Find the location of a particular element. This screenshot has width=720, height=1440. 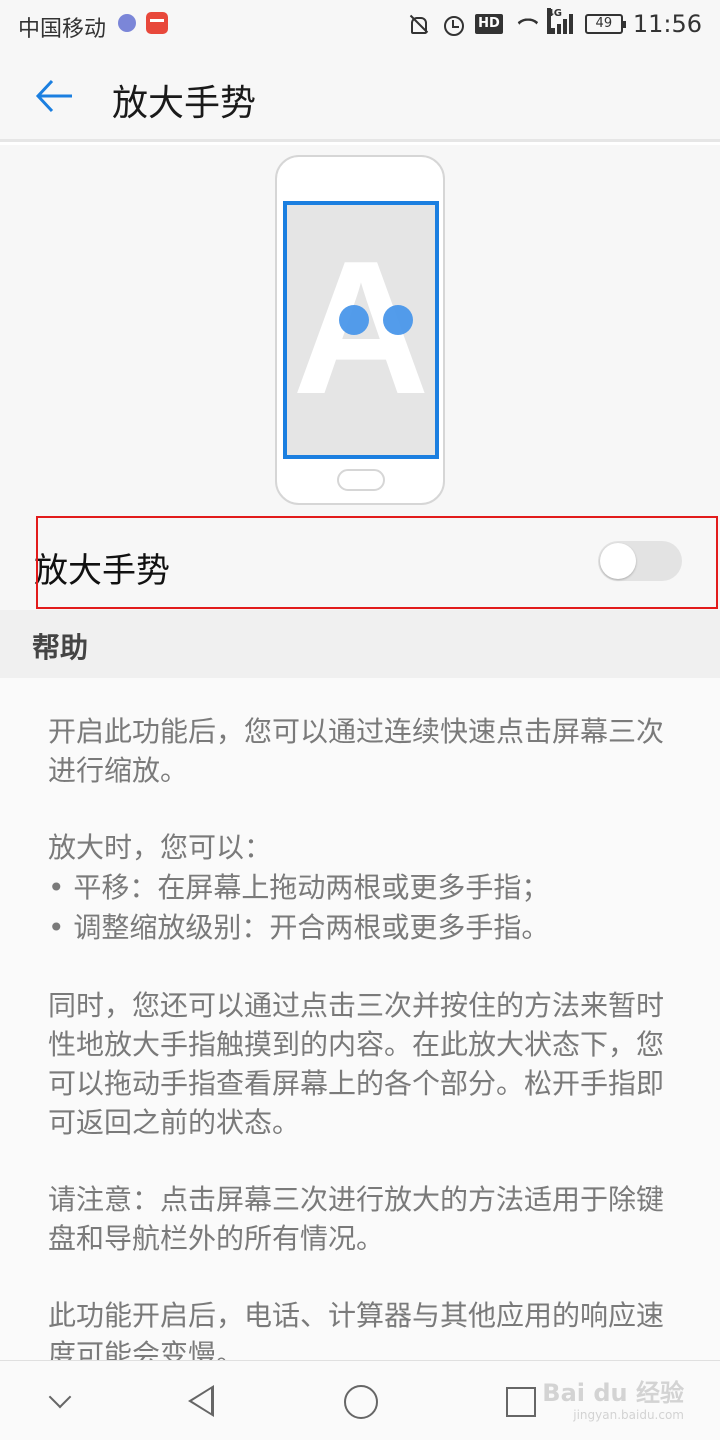

help-paragraph: 此功能开启后，电话、计算器与其他应用的响应速度可能会变慢。 is located at coordinates (356, 1329).